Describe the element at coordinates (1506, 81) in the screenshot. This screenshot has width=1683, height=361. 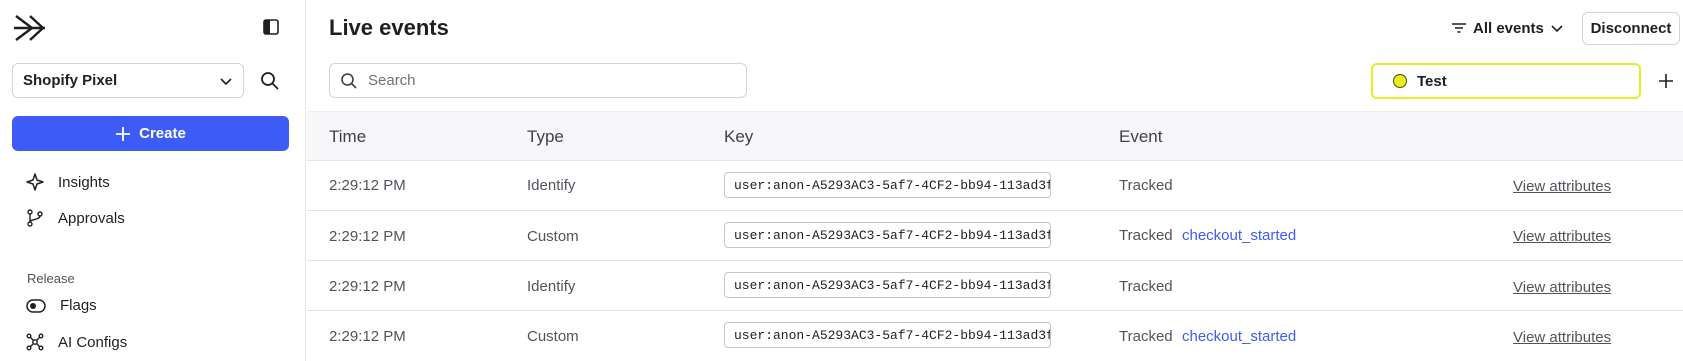
I see `environment-selector: Test` at that location.